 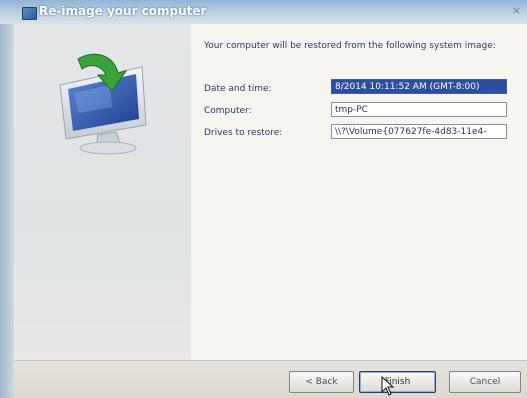 What do you see at coordinates (103, 104) in the screenshot?
I see `restore-computer-monitor-icon` at bounding box center [103, 104].